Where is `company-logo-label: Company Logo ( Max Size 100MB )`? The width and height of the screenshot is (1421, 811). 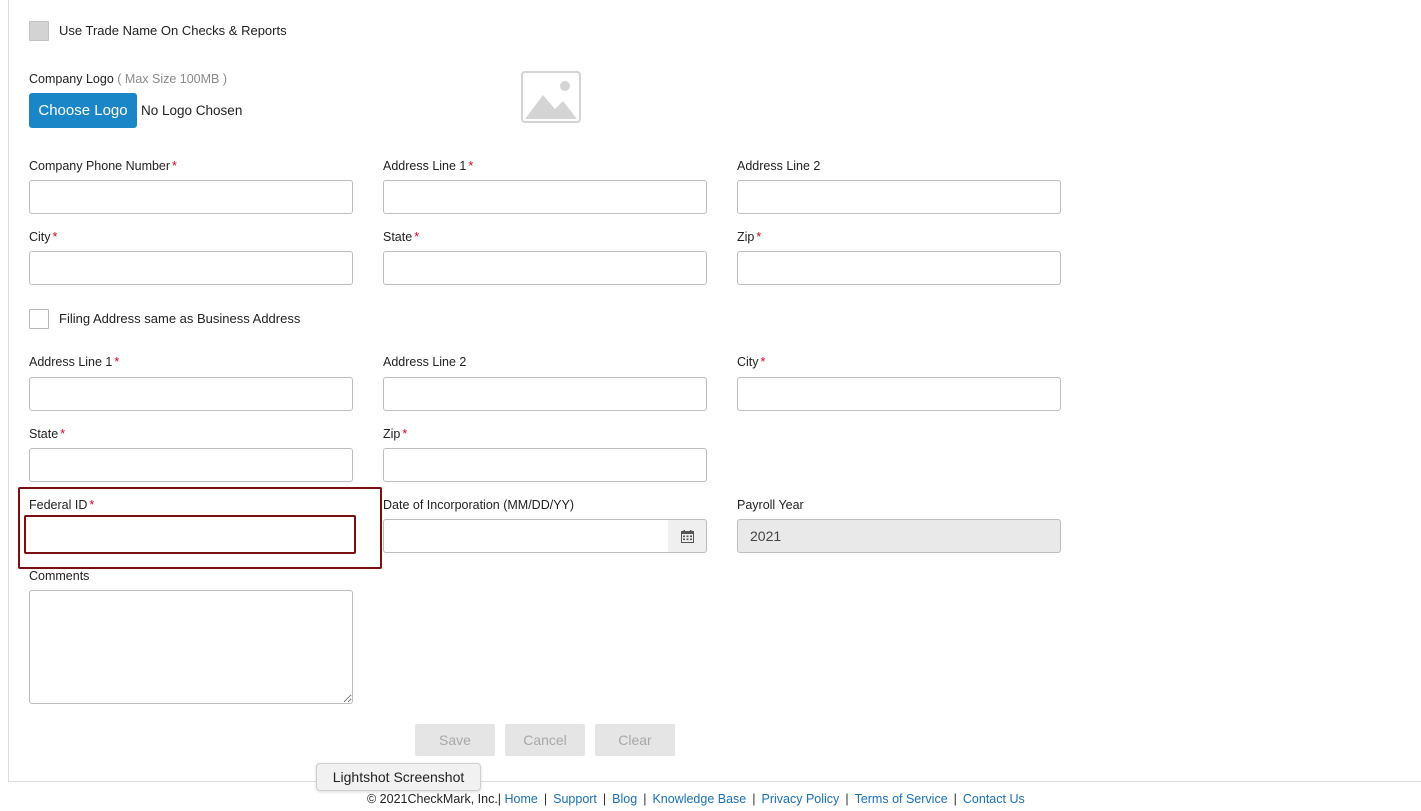 company-logo-label: Company Logo ( Max Size 100MB ) is located at coordinates (128, 79).